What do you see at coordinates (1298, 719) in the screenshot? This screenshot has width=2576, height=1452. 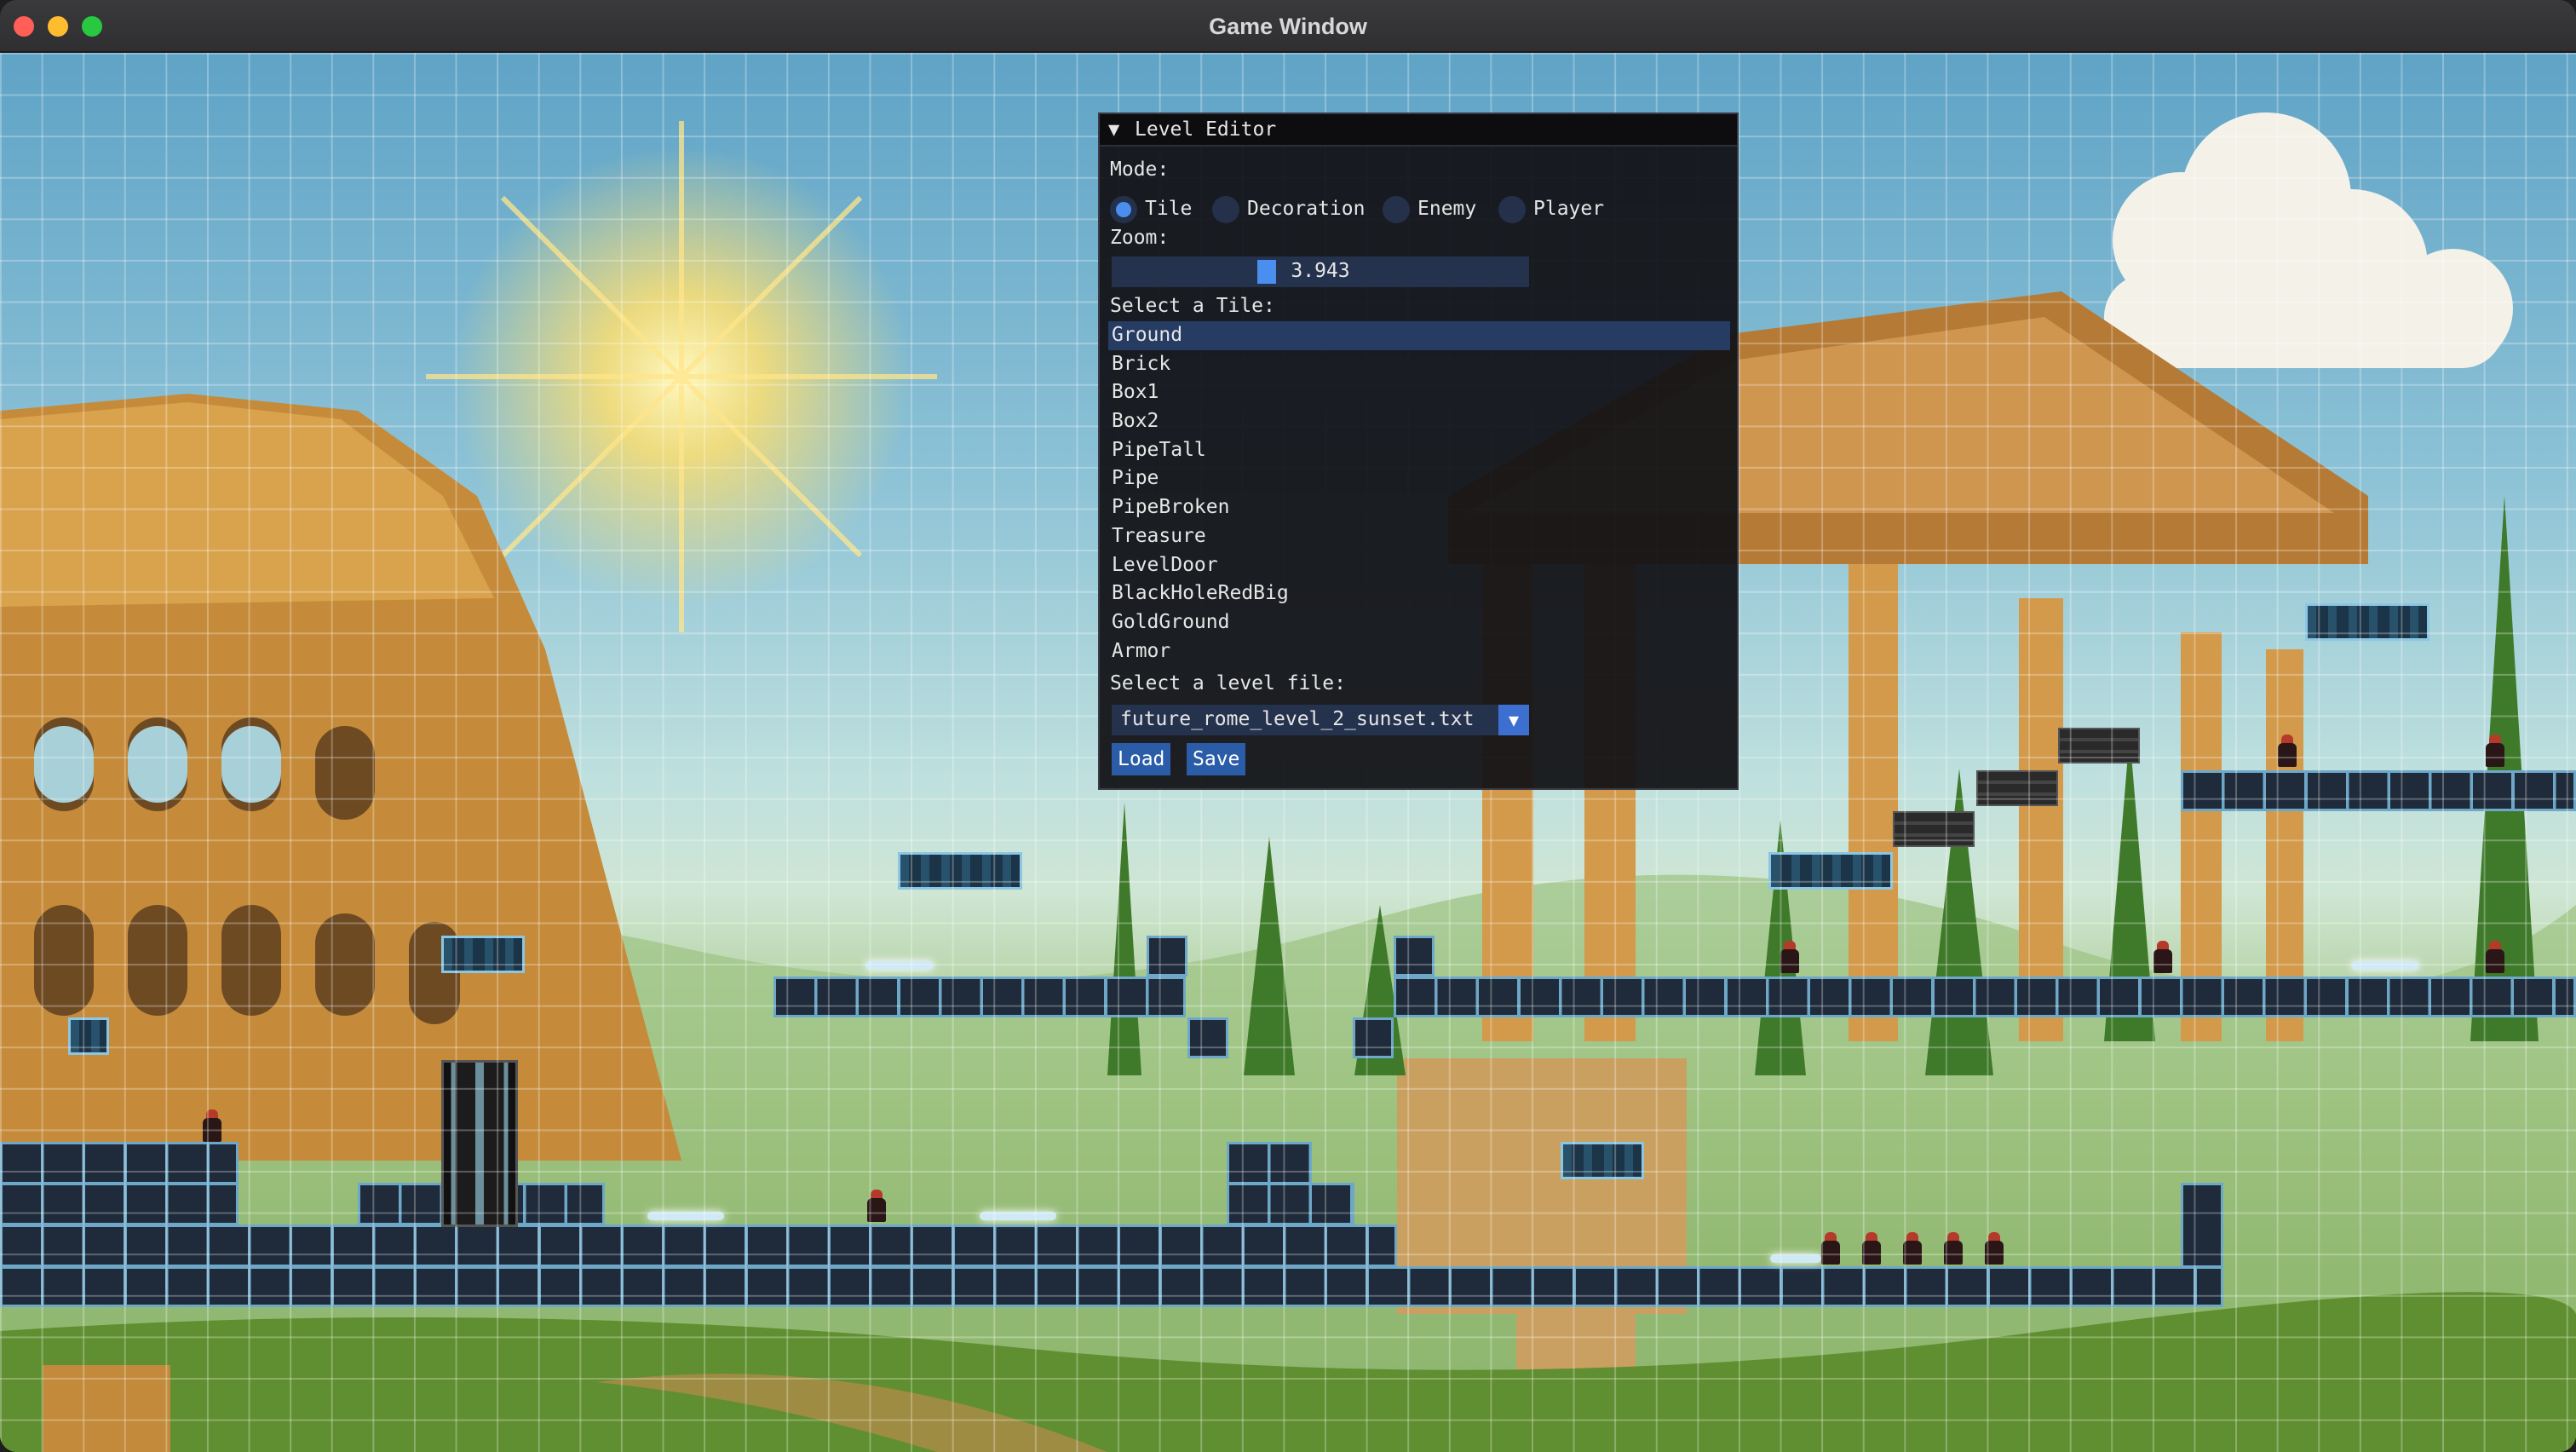 I see `level-file-value: future_rome_level_2_sunset.txt` at bounding box center [1298, 719].